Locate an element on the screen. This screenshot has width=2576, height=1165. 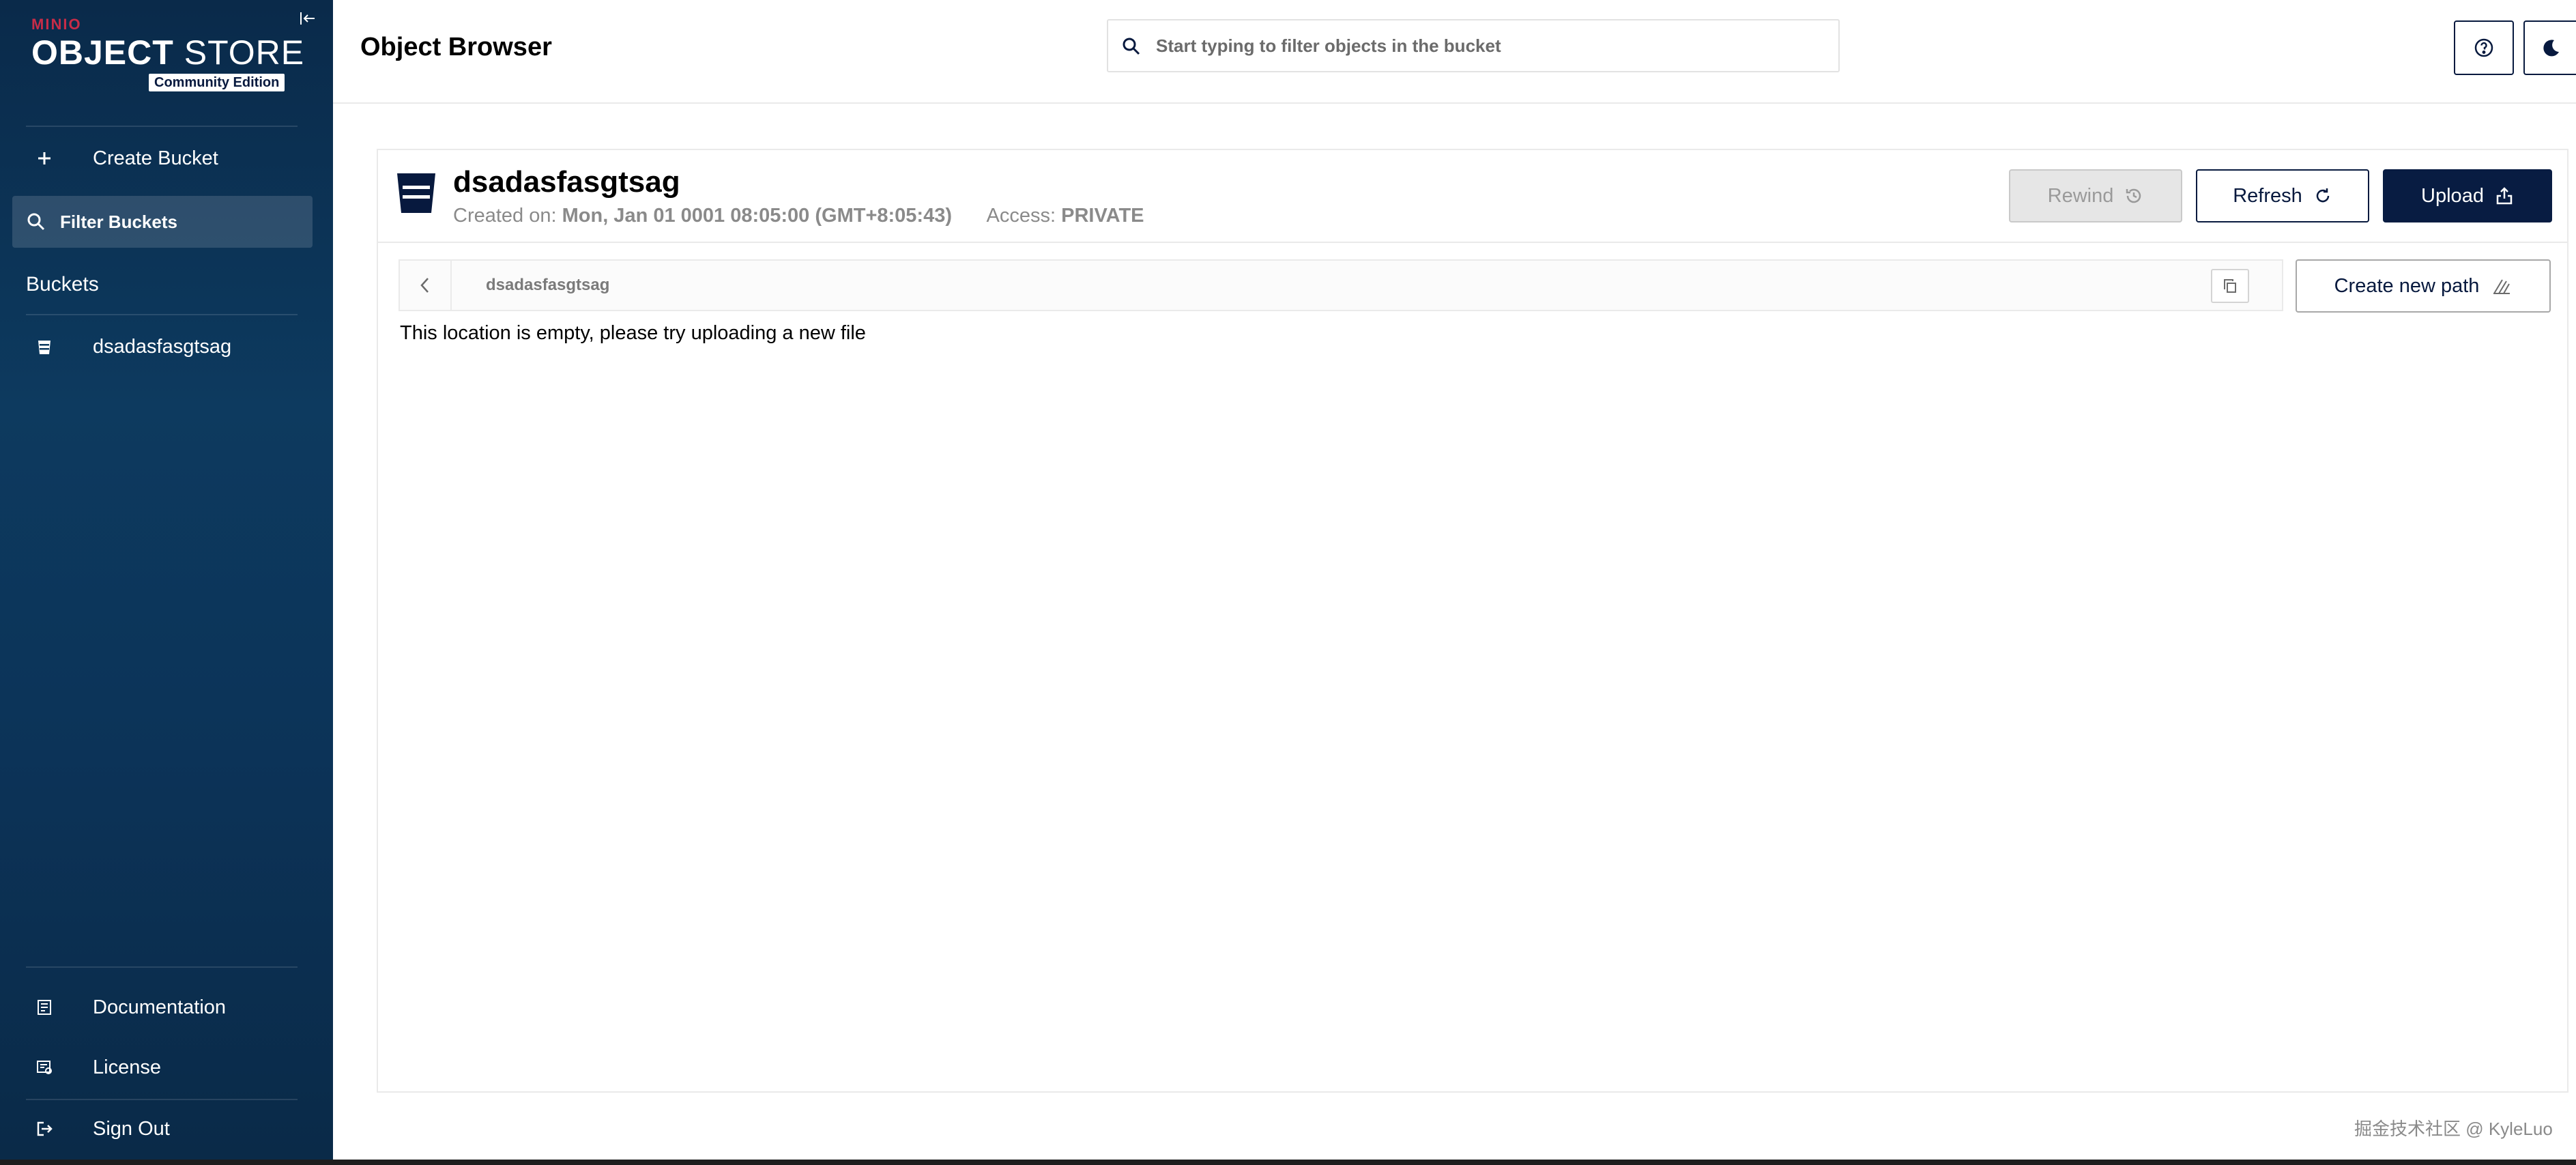
logo-brand: MINIO is located at coordinates (56, 24).